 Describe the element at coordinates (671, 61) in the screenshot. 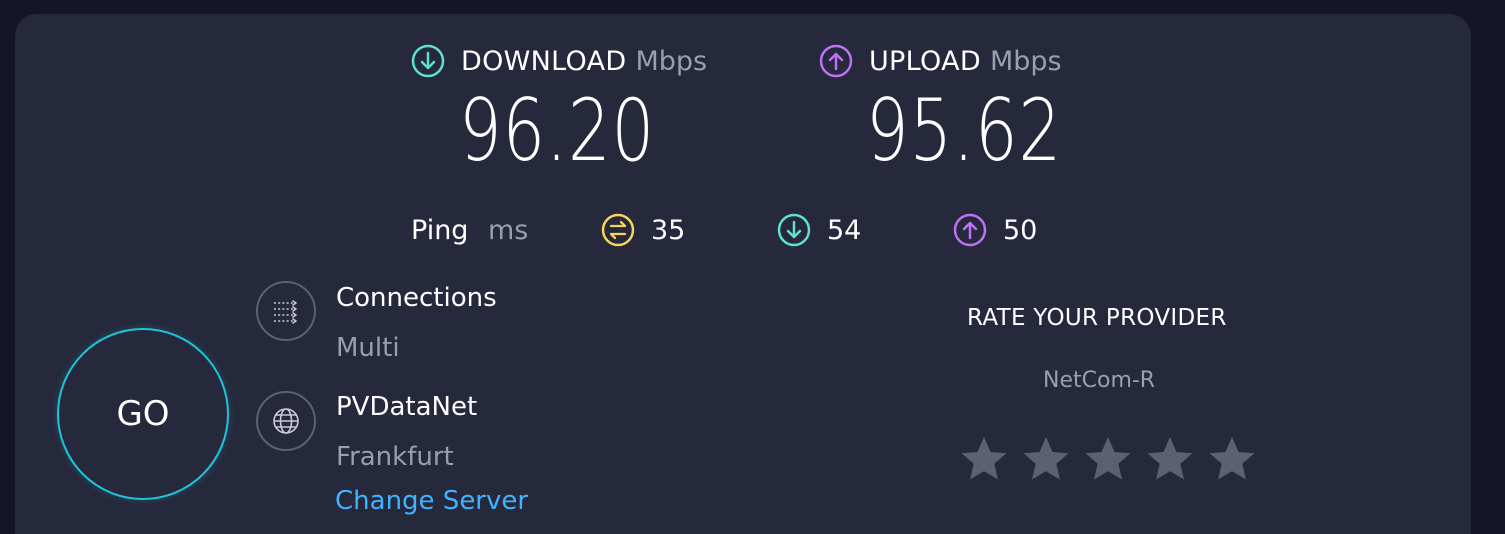

I see `download-unit: Mbps` at that location.